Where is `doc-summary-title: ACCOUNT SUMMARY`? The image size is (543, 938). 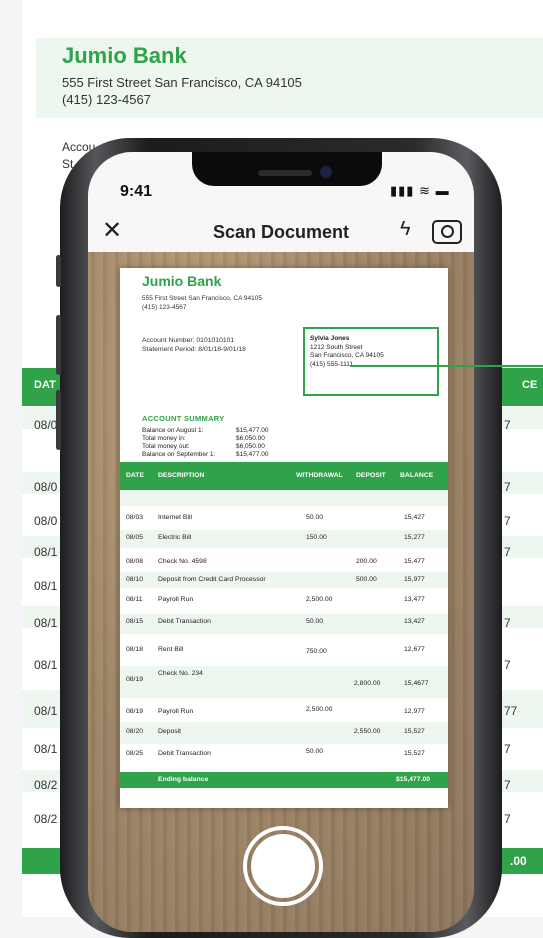 doc-summary-title: ACCOUNT SUMMARY is located at coordinates (183, 418).